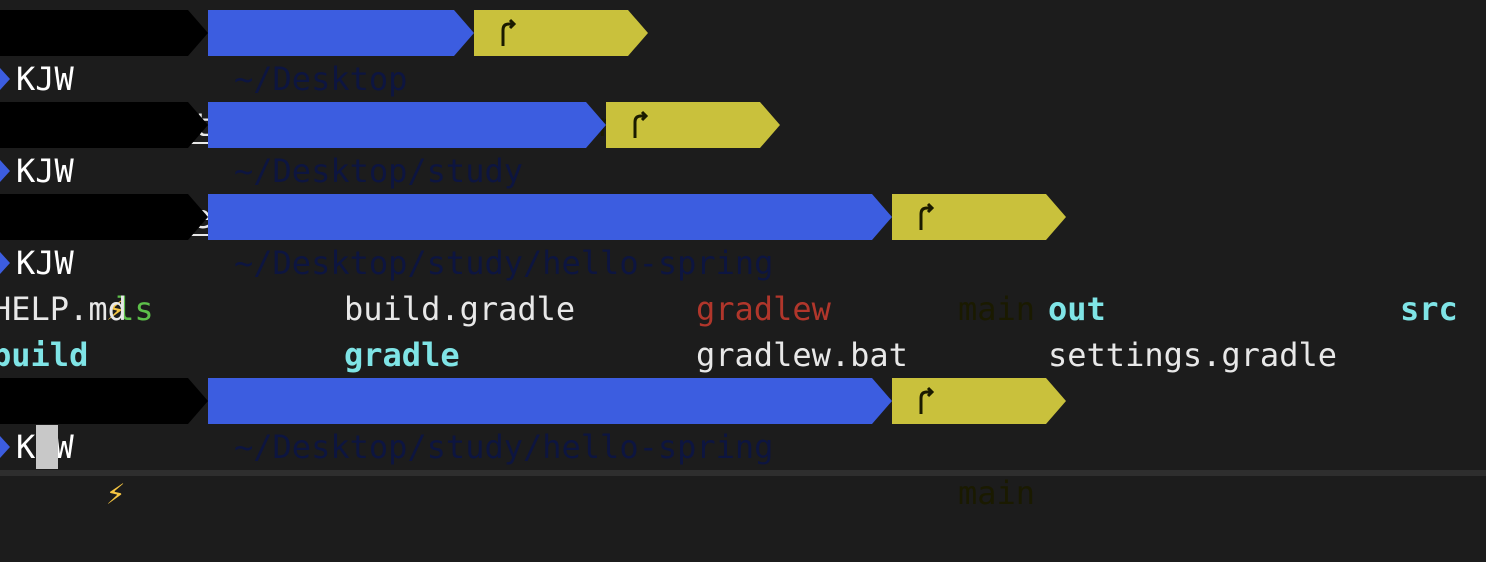  Describe the element at coordinates (1192, 355) in the screenshot. I see `file-entry: settings.gradle` at that location.